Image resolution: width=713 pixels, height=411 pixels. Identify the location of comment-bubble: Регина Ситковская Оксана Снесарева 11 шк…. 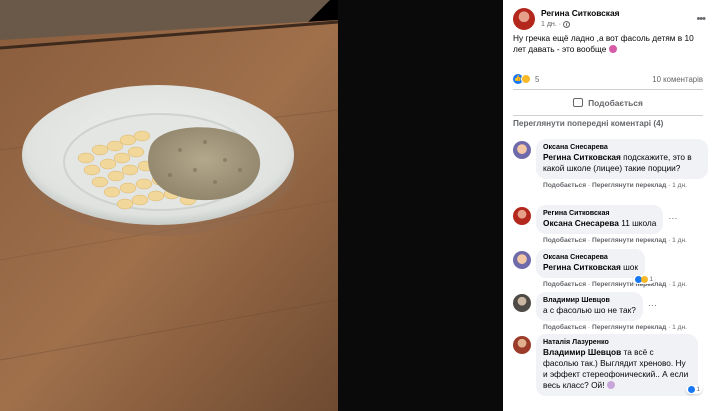
(606, 219).